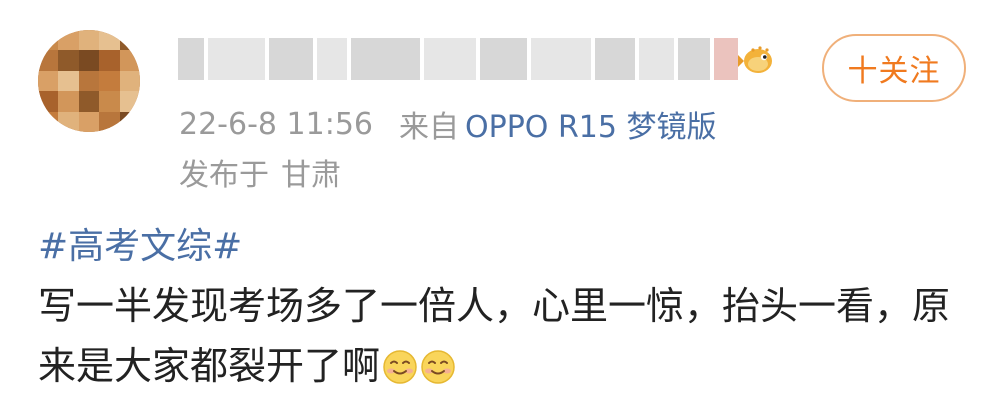 The width and height of the screenshot is (1000, 416). Describe the element at coordinates (429, 127) in the screenshot. I see `source-label: 来自` at that location.